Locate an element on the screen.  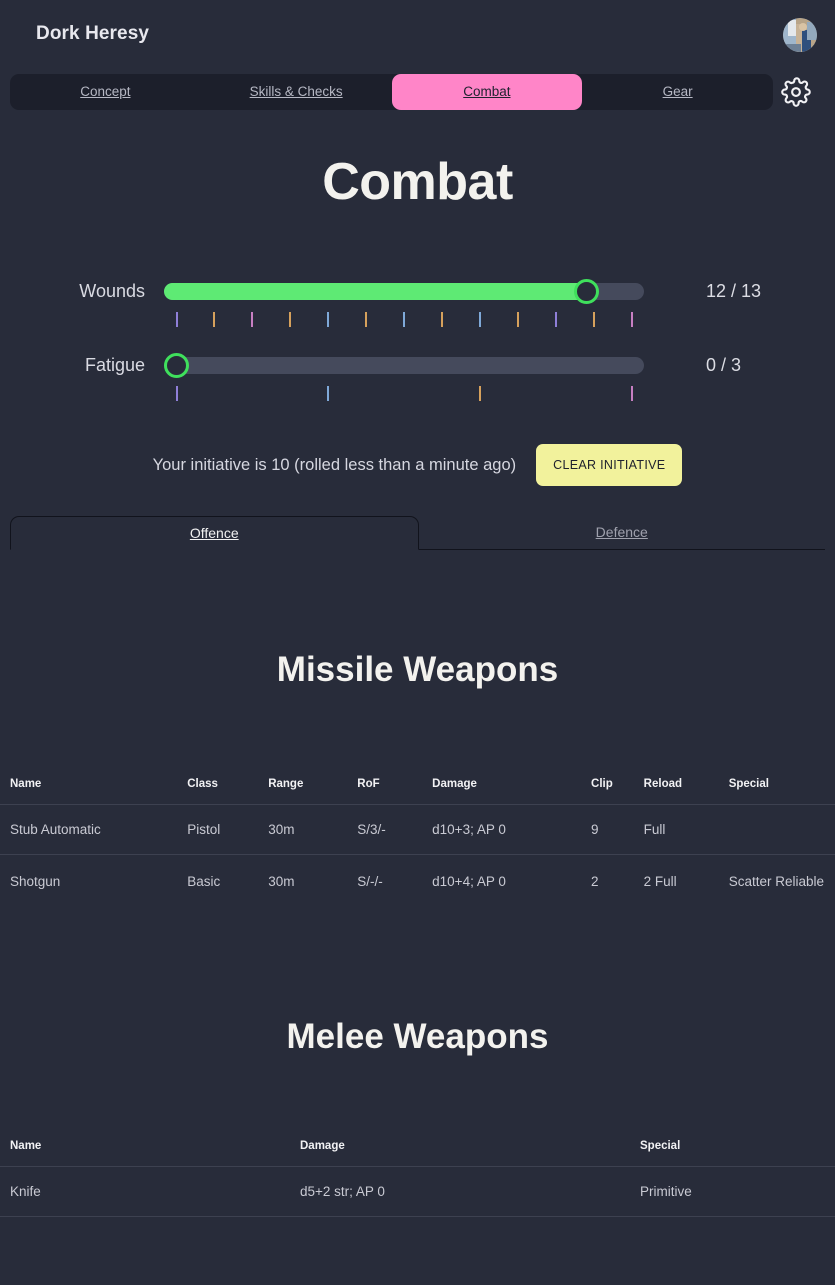
fatigue-tick-marks is located at coordinates (404, 393).